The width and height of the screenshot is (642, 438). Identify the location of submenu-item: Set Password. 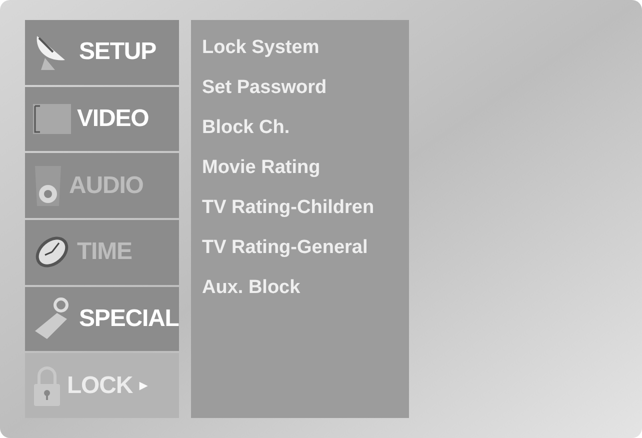
(305, 88).